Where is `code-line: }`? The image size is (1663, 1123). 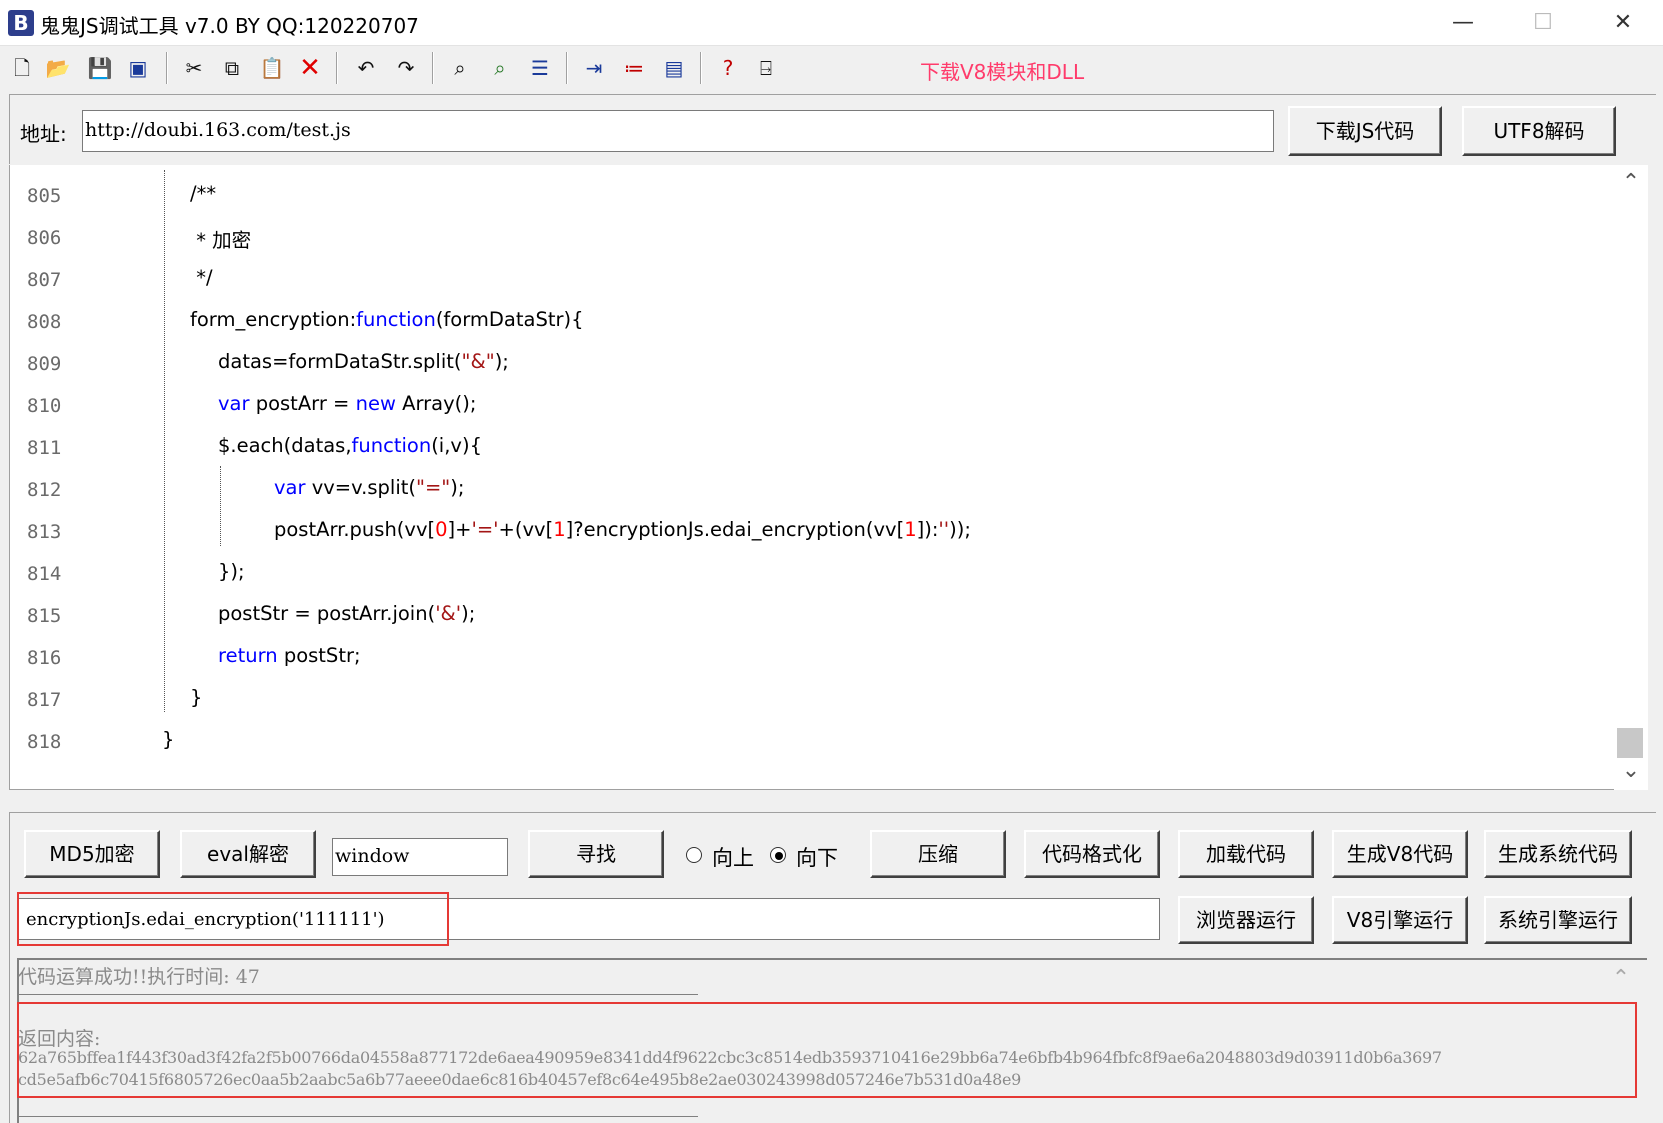
code-line: } is located at coordinates (168, 739).